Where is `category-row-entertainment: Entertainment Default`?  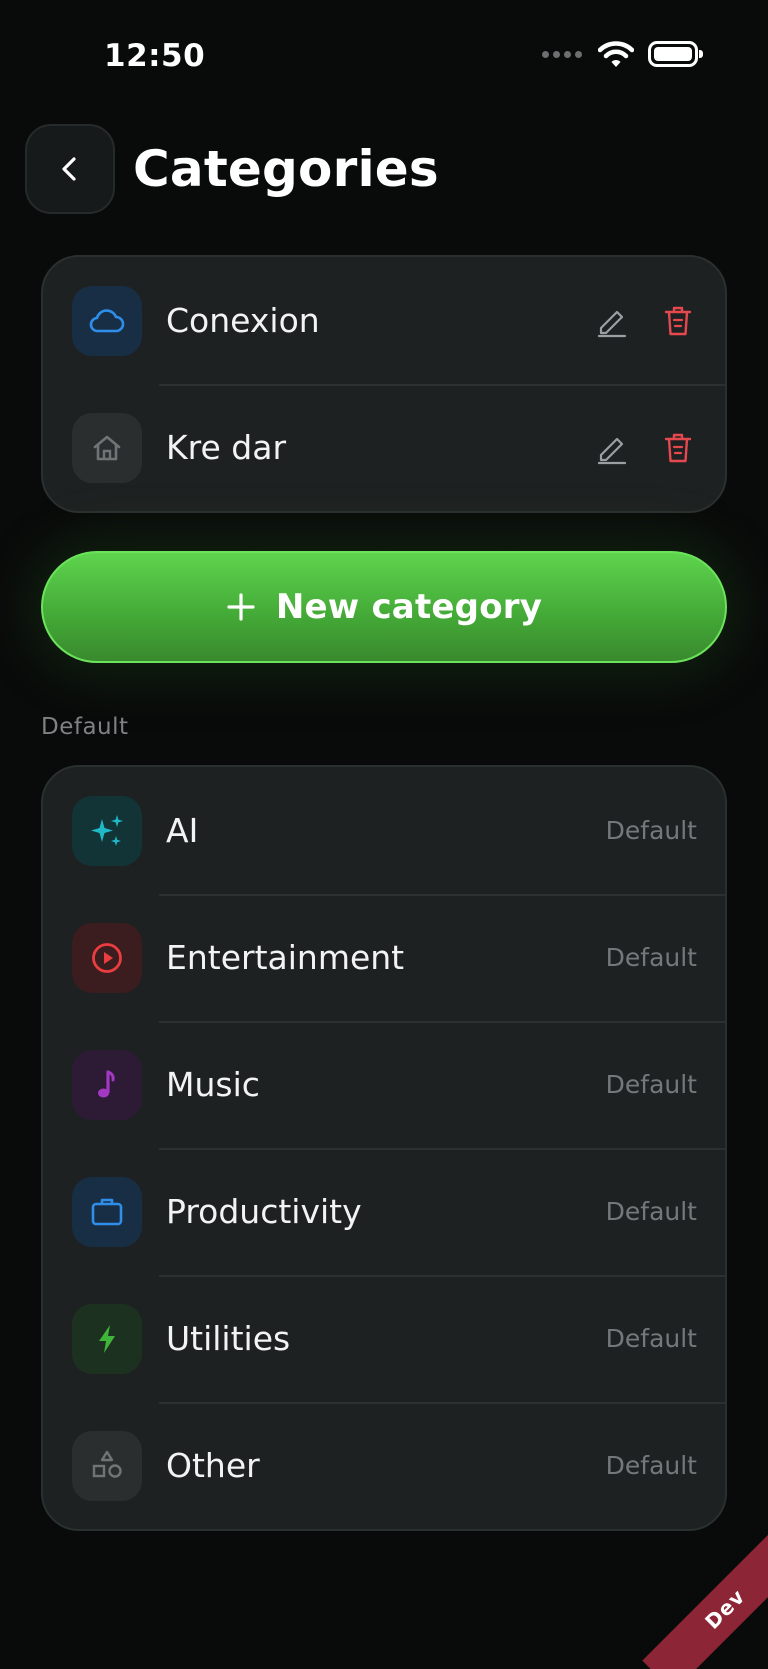 category-row-entertainment: Entertainment Default is located at coordinates (384, 957).